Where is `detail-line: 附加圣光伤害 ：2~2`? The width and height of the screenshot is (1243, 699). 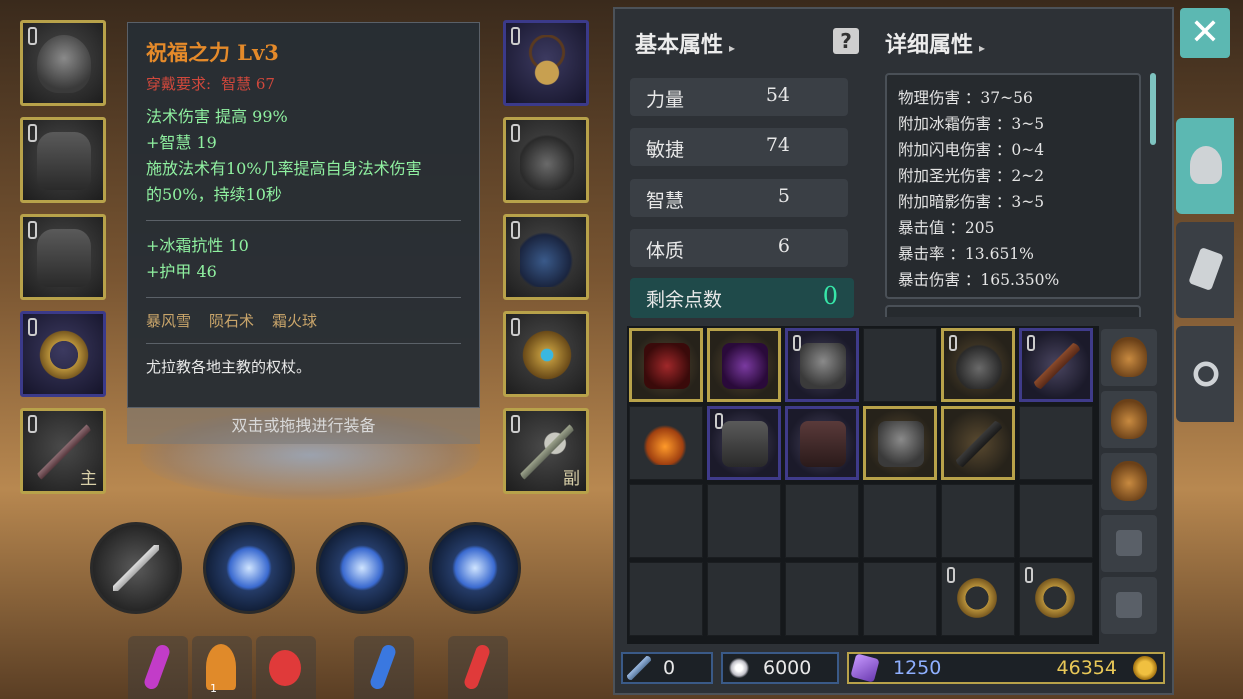 detail-line: 附加圣光伤害 ：2~2 is located at coordinates (971, 176).